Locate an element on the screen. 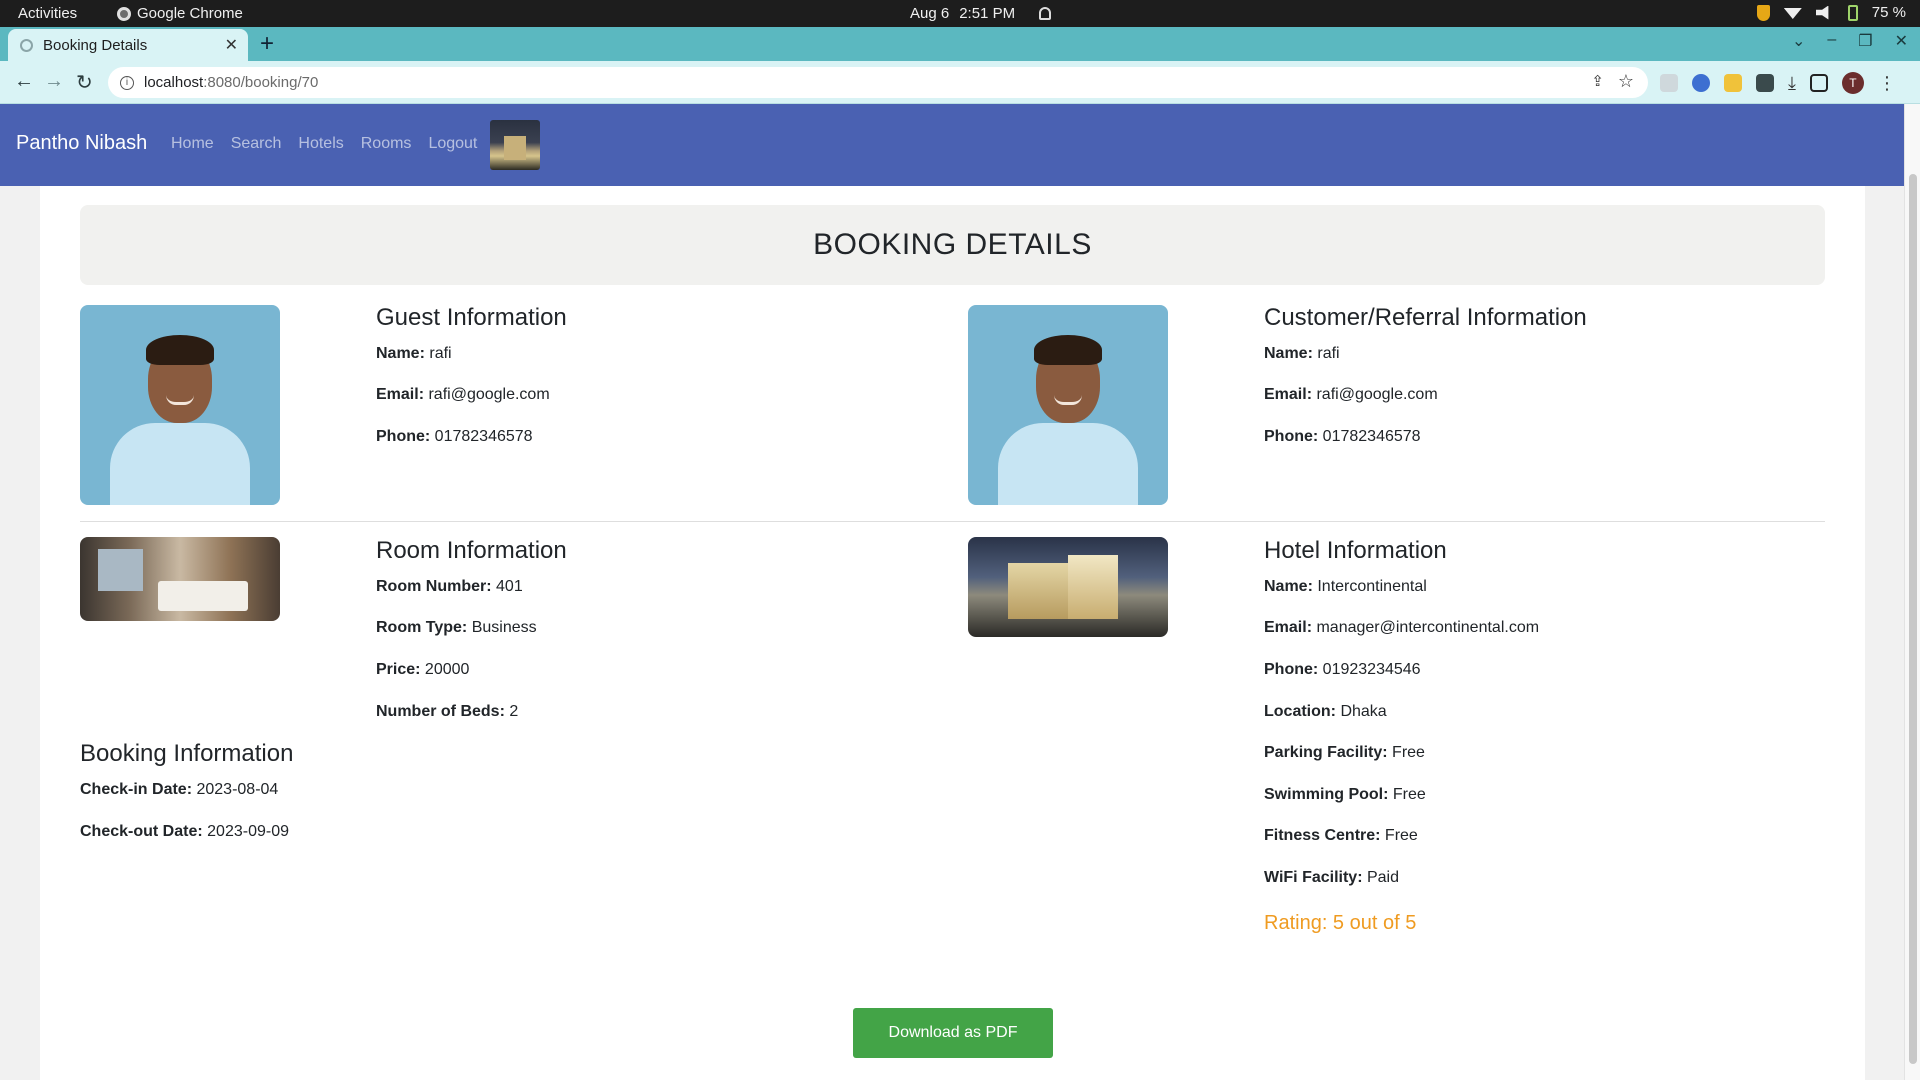 This screenshot has width=1920, height=1080. brand-link: Pantho Nibash is located at coordinates (81, 143).